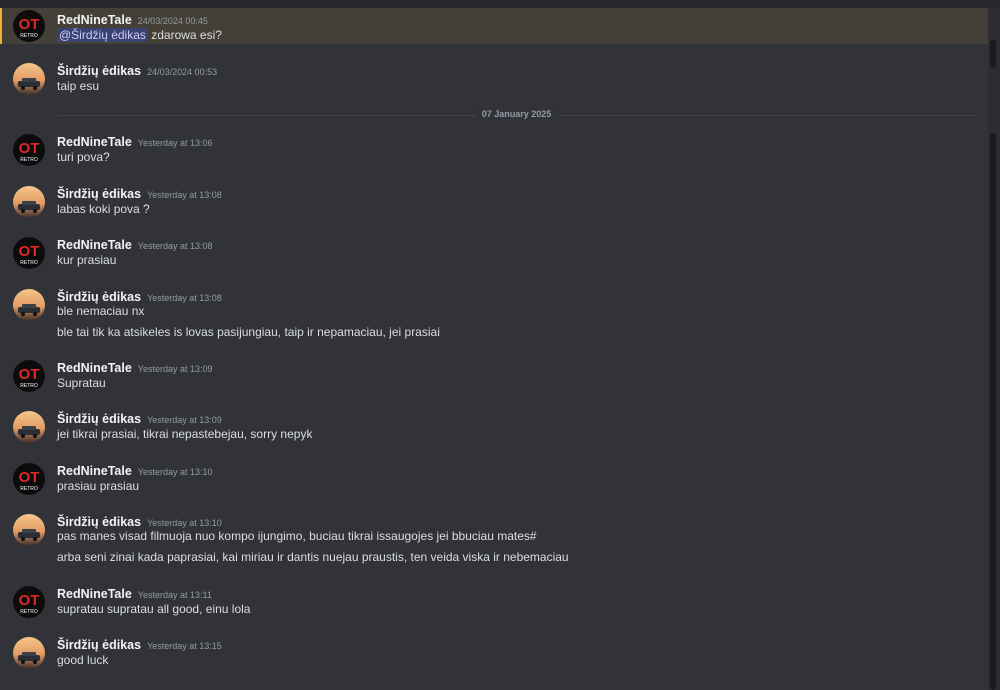 The height and width of the screenshot is (690, 1000). What do you see at coordinates (154, 609) in the screenshot?
I see `message-text: supratau supratau all good, einu lola` at bounding box center [154, 609].